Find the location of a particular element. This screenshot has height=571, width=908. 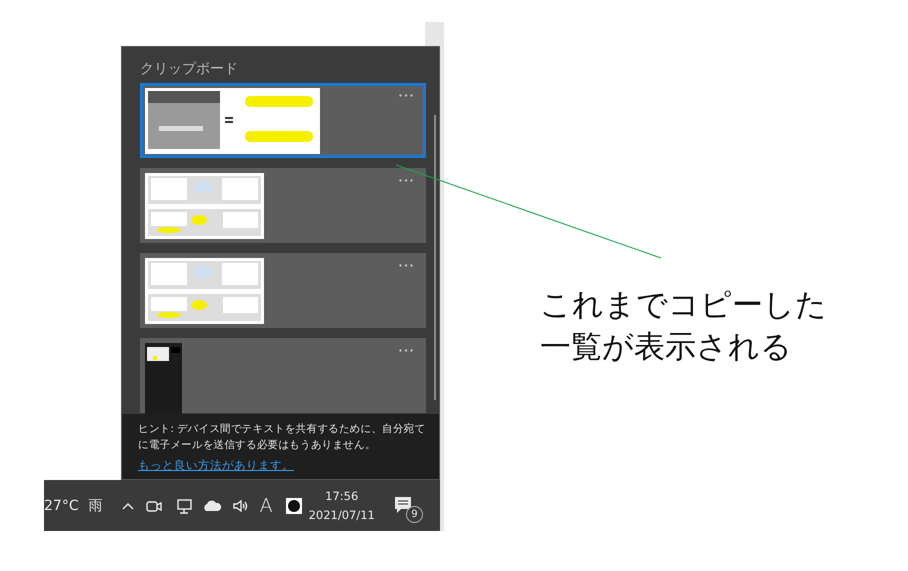

weather-text: 雨 is located at coordinates (95, 505).